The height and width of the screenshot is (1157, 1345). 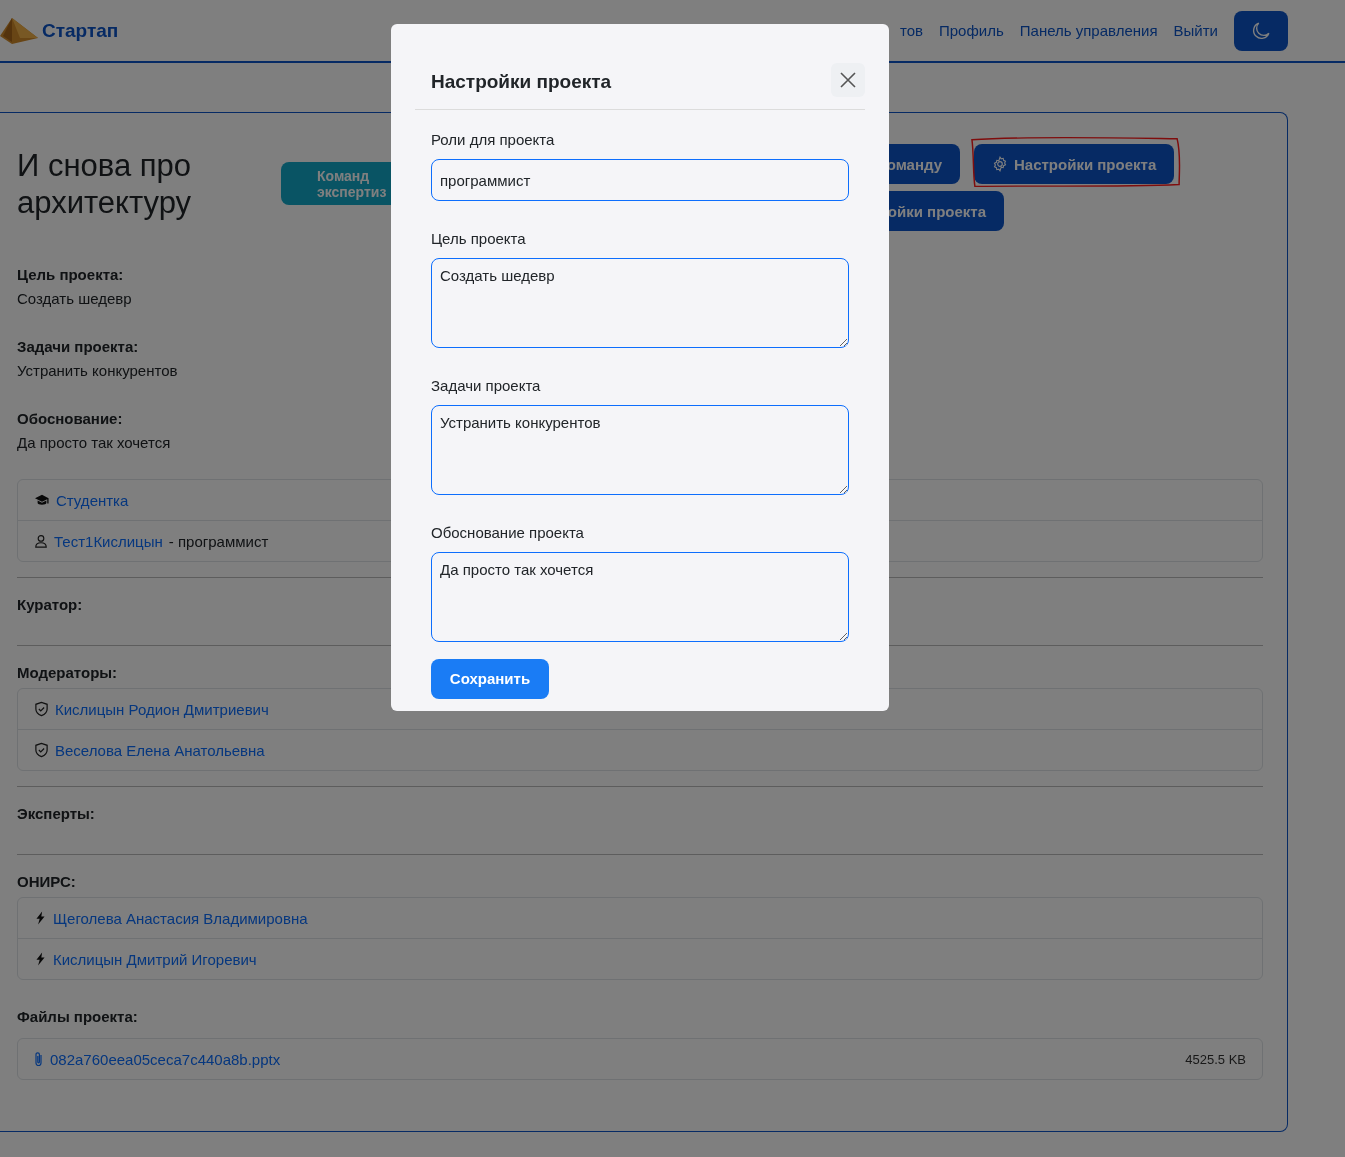 What do you see at coordinates (77, 1017) in the screenshot?
I see `section-title: Файлы проекта:` at bounding box center [77, 1017].